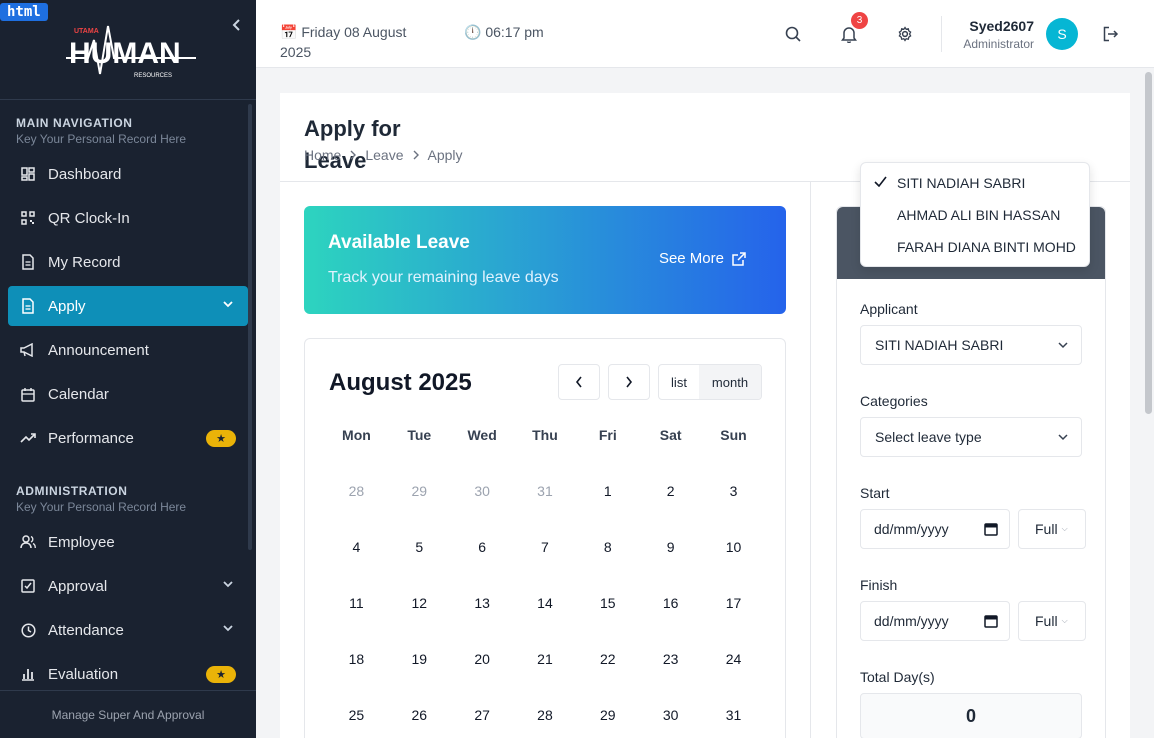 This screenshot has height=738, width=1154. I want to click on calendar-day: 24, so click(733, 659).